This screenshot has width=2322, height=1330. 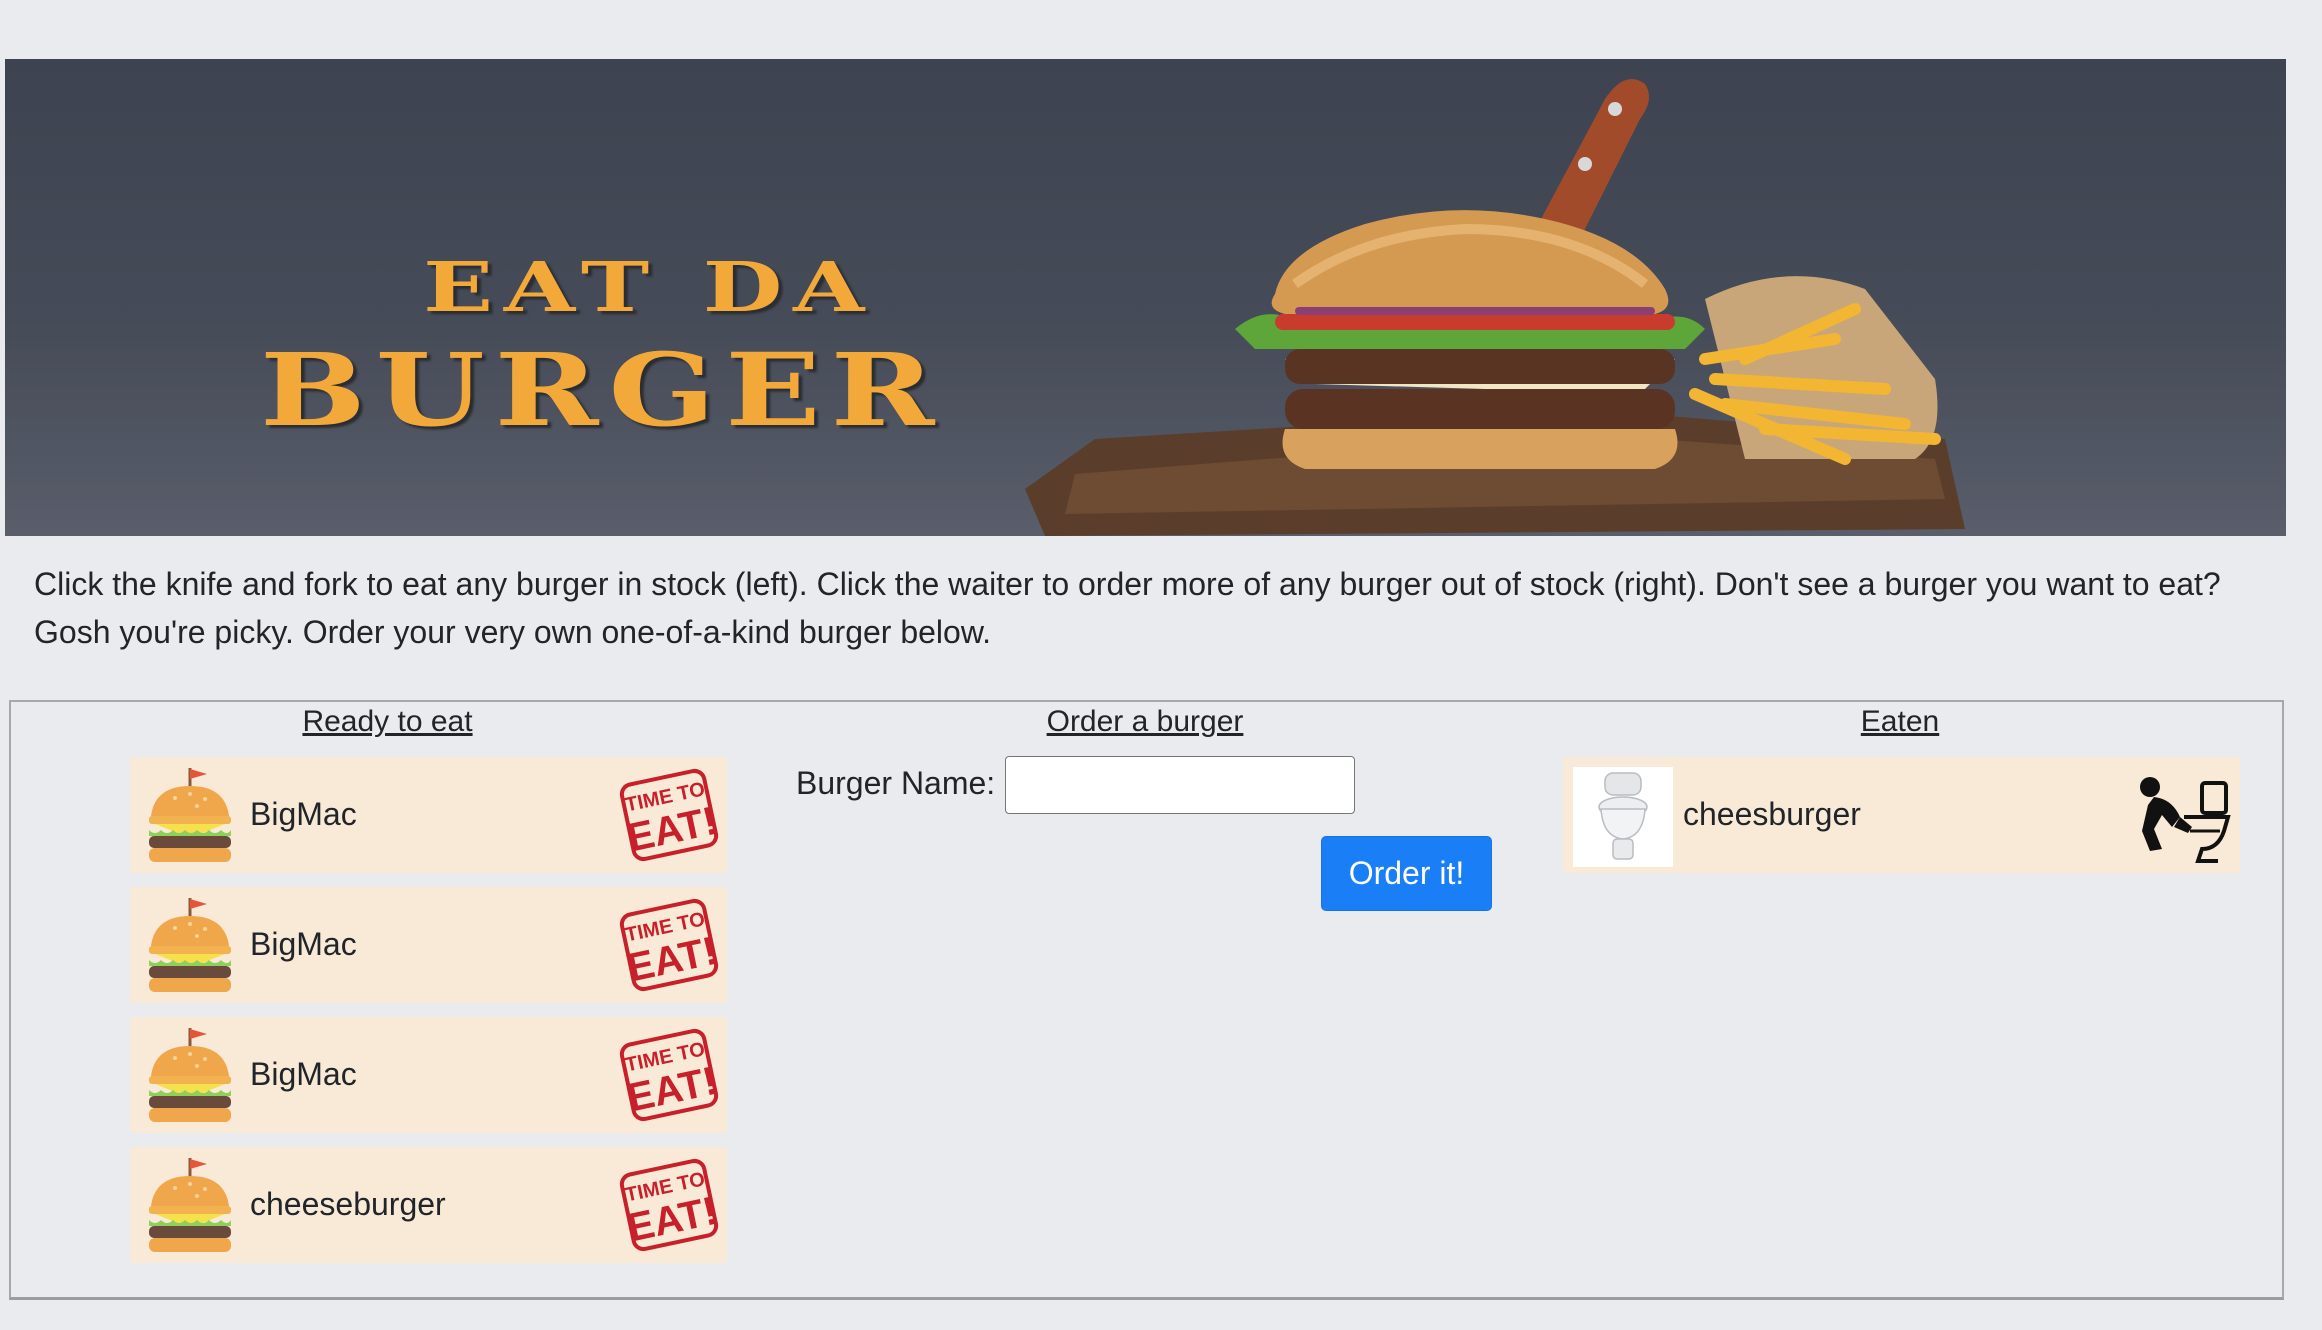 I want to click on burger-name: cheeseburger, so click(x=348, y=1204).